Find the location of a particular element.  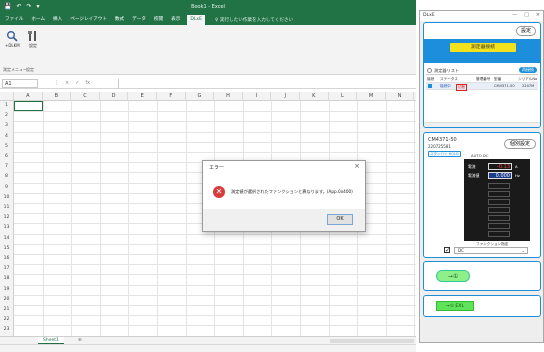

function-checkbox: ✓ is located at coordinates (447, 250).